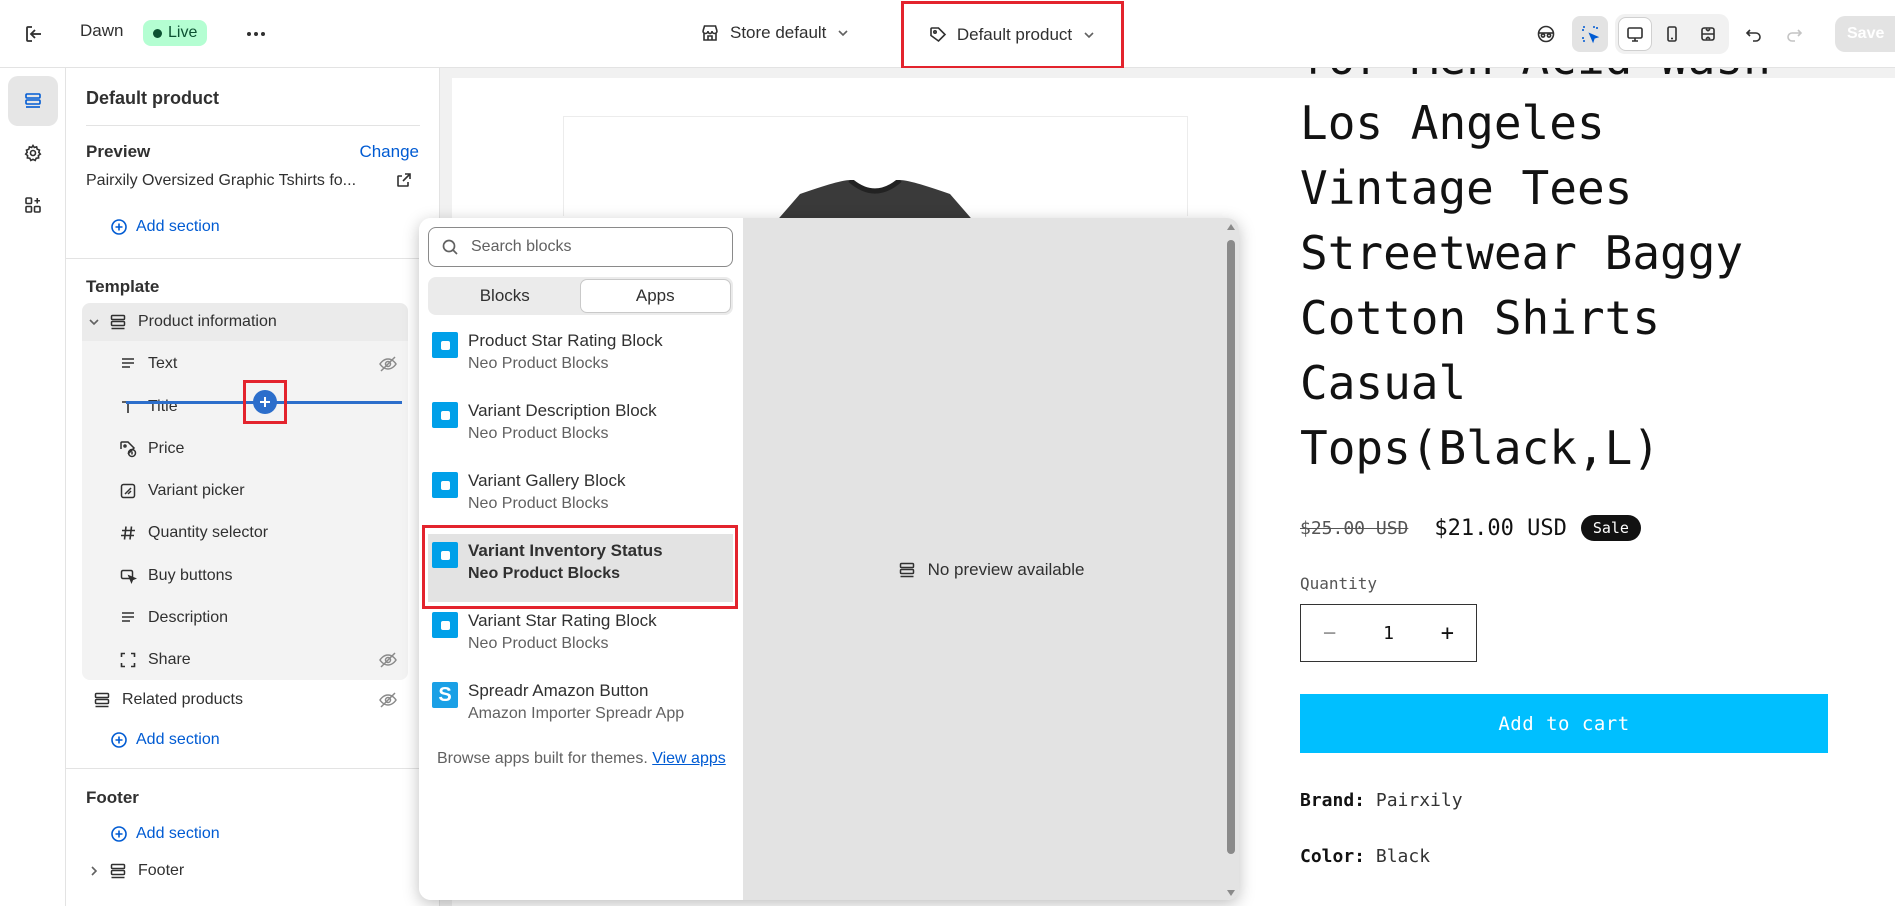  I want to click on block-tabs: Blocks Apps, so click(580, 296).